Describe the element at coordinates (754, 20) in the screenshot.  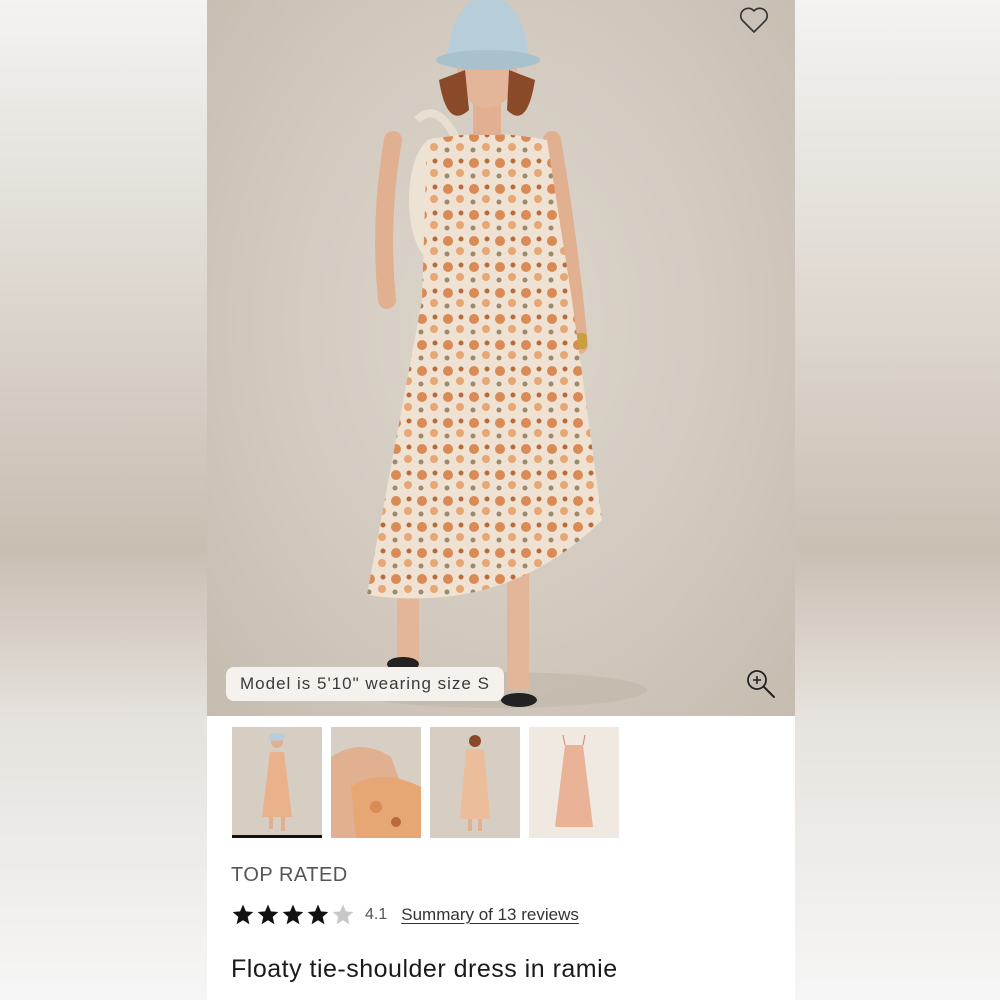
I see `heart-outline-icon` at that location.